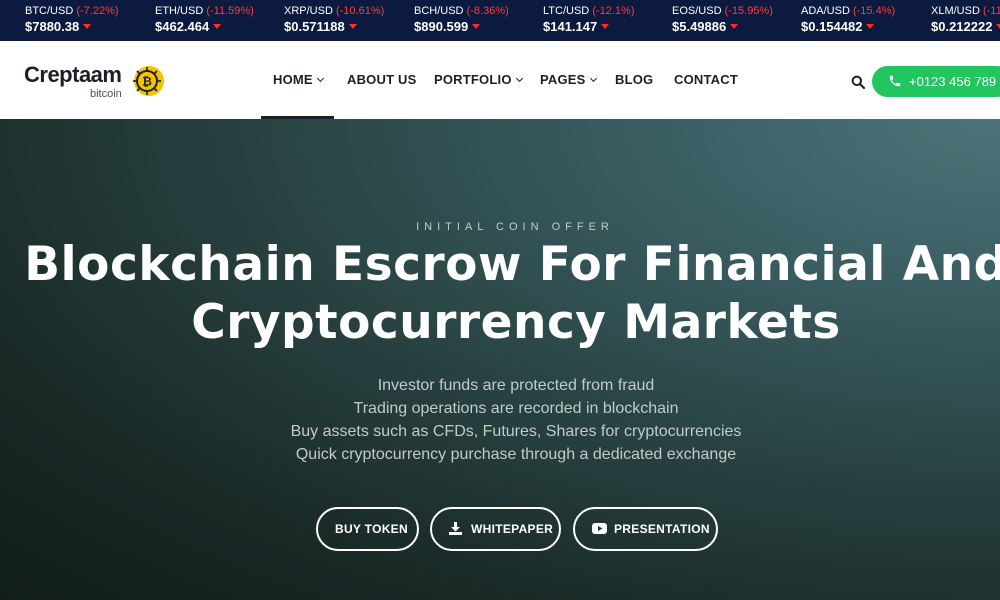 Image resolution: width=1000 pixels, height=600 pixels. Describe the element at coordinates (858, 82) in the screenshot. I see `search-icon` at that location.